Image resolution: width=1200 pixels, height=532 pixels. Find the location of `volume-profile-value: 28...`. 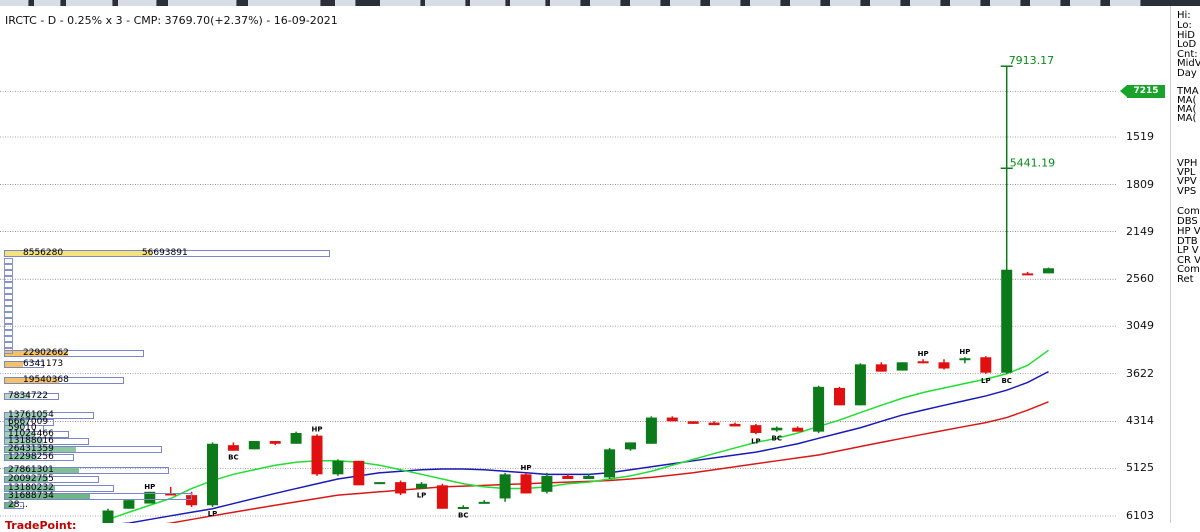

volume-profile-value: 28... is located at coordinates (18, 505).